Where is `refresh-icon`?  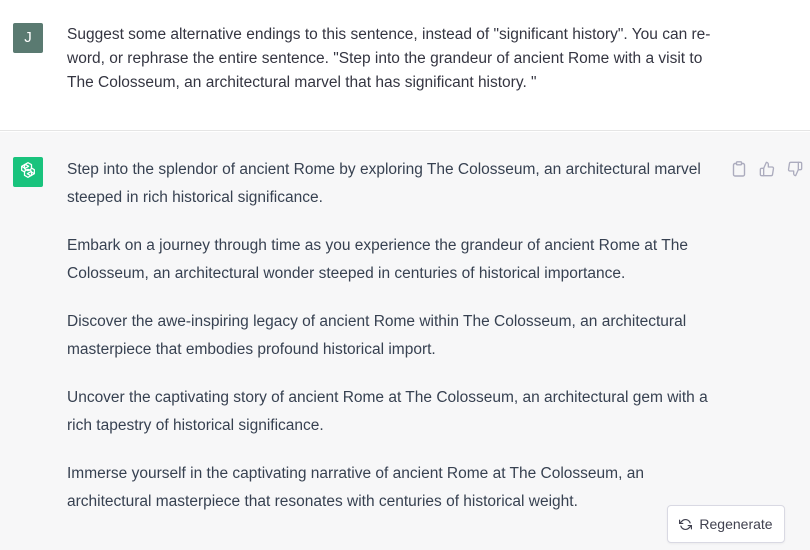
refresh-icon is located at coordinates (686, 524).